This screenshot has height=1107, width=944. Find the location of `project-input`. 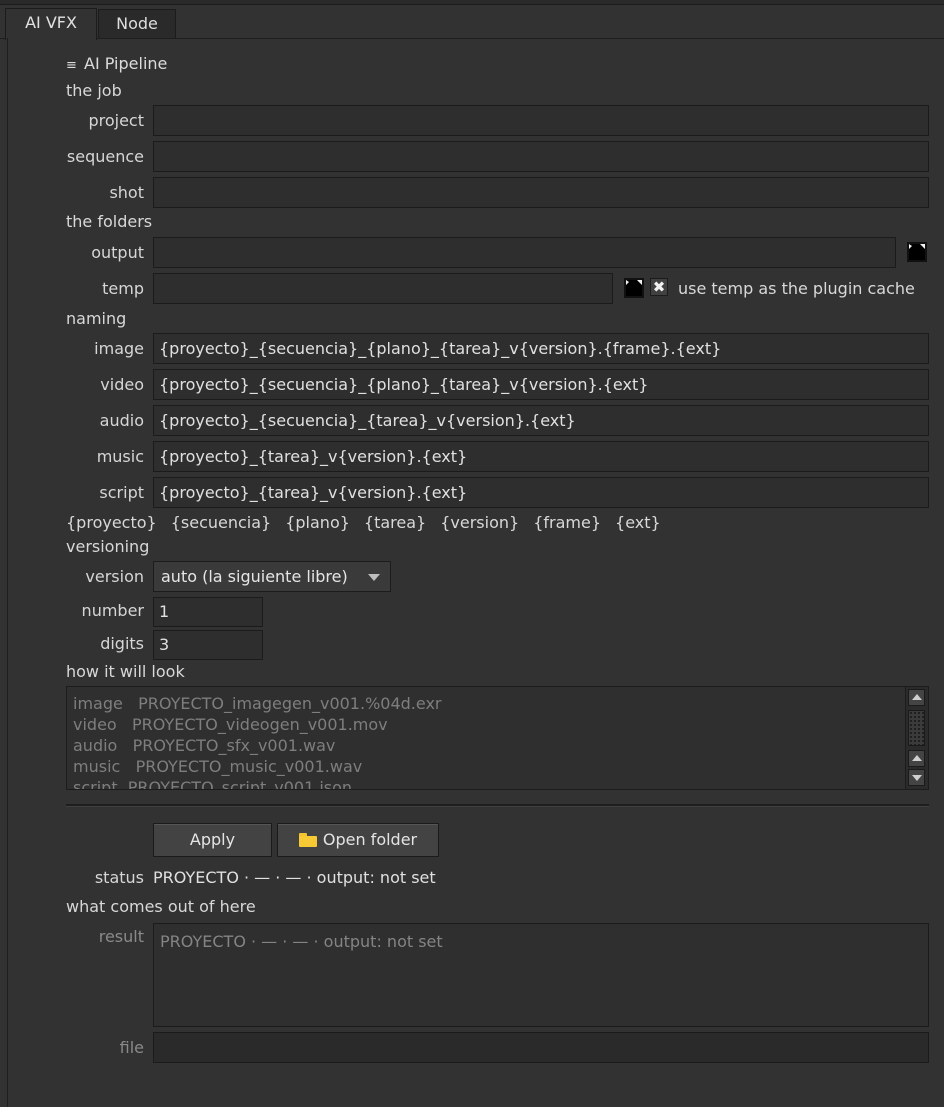

project-input is located at coordinates (541, 120).